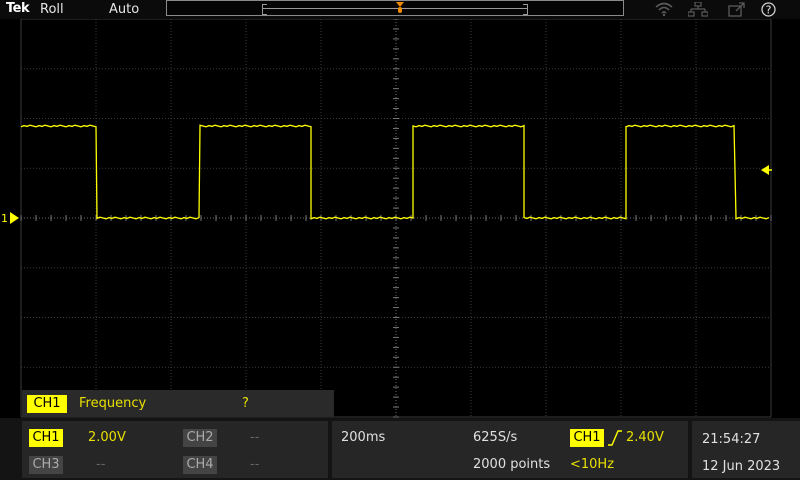 Image resolution: width=800 pixels, height=480 pixels. What do you see at coordinates (47, 404) in the screenshot?
I see `measurement-channel-tag: CH1` at bounding box center [47, 404].